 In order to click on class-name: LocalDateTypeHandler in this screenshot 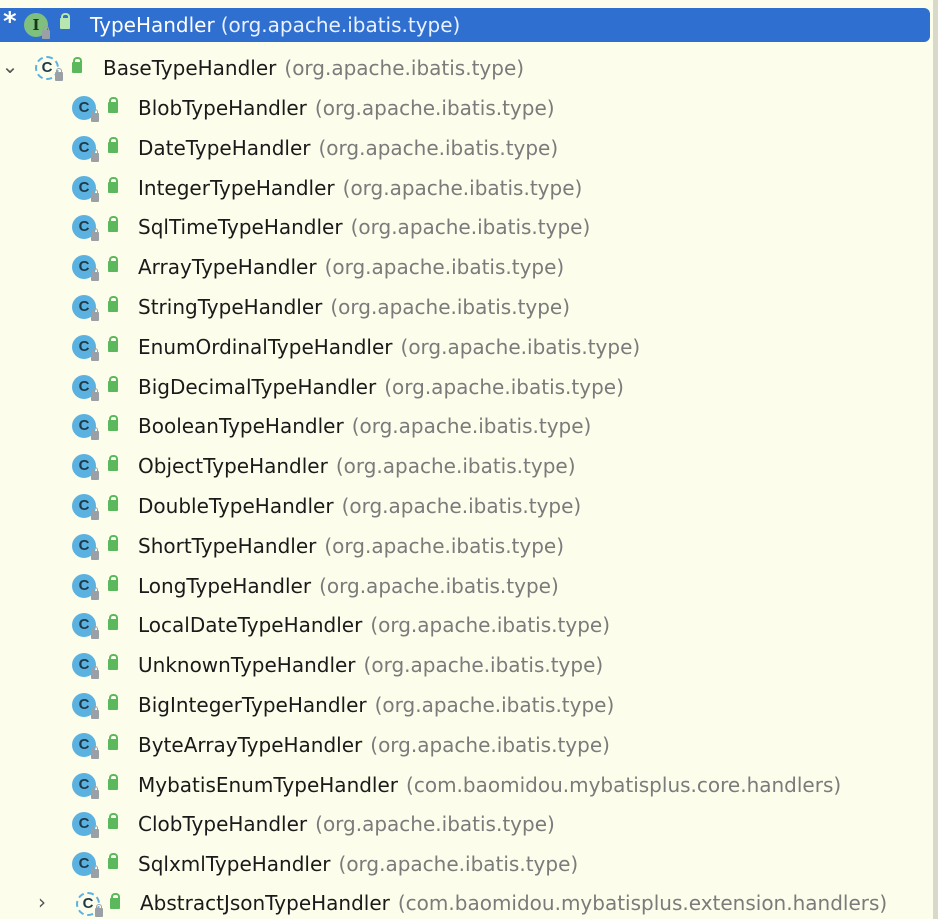, I will do `click(250, 625)`.